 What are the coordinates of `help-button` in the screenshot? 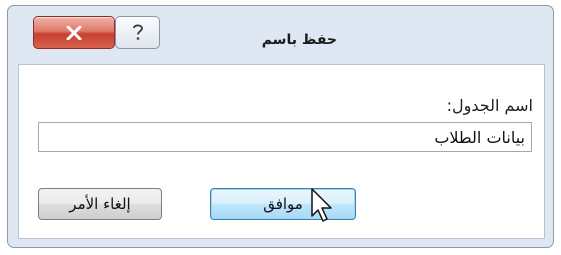 It's located at (137, 32).